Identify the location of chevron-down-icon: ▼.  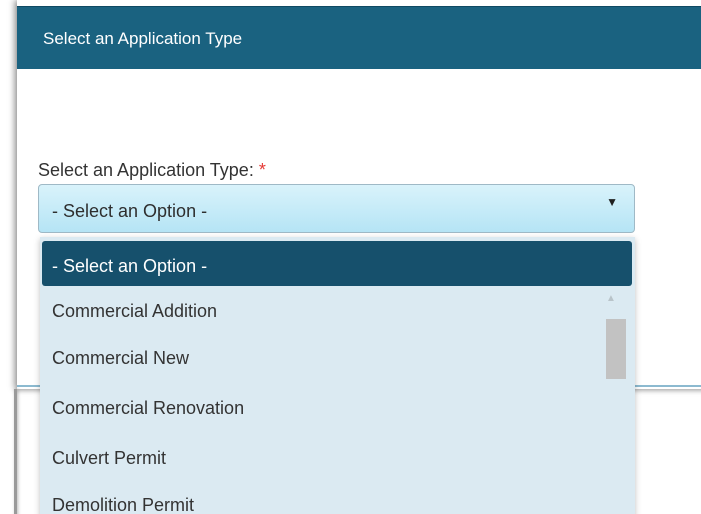
(612, 202).